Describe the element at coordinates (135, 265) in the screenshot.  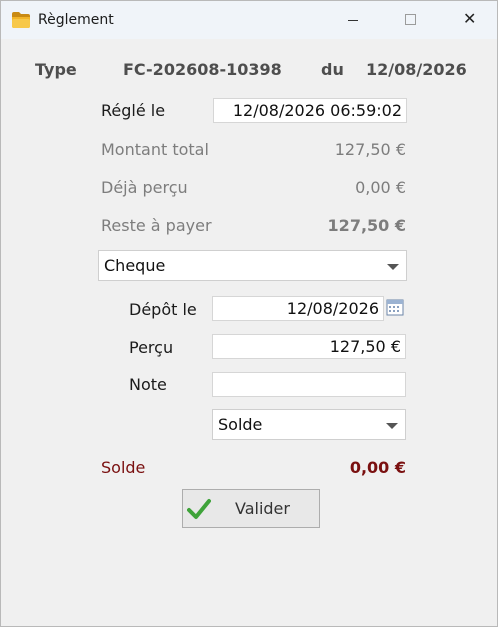
I see `payment-method-value: Cheque` at that location.